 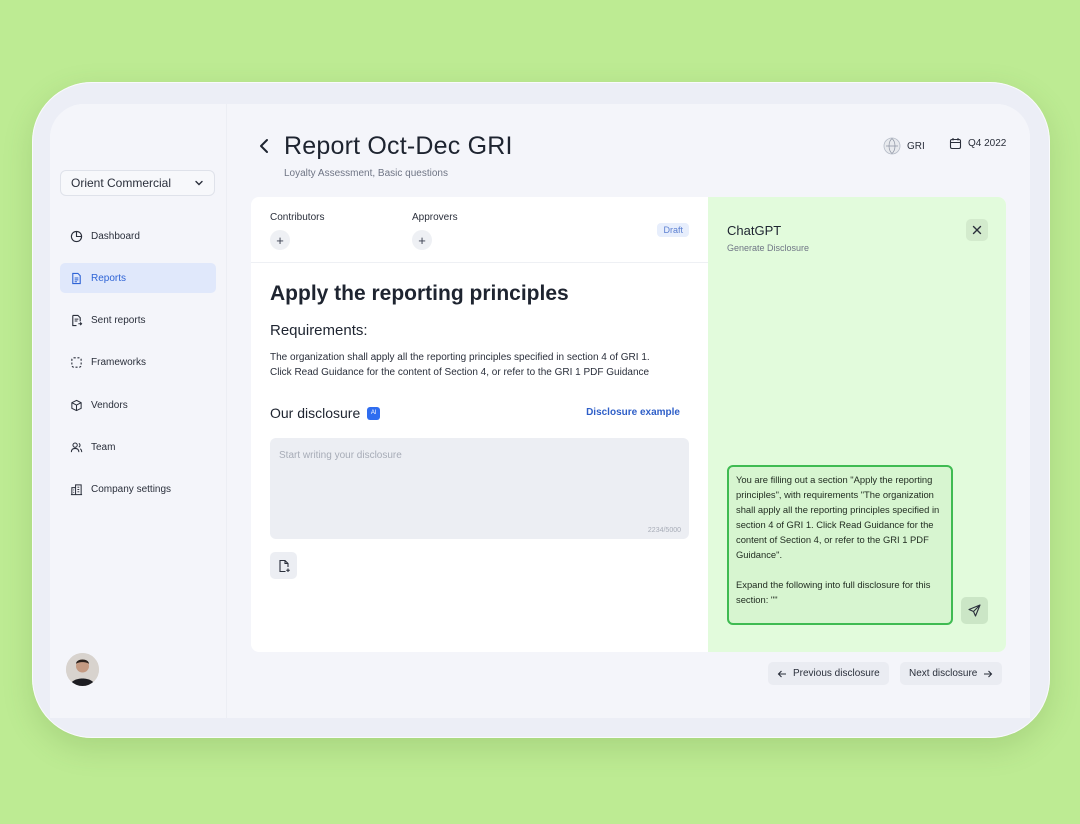 I want to click on disclosure-heading: Our disclosure AI, so click(x=325, y=413).